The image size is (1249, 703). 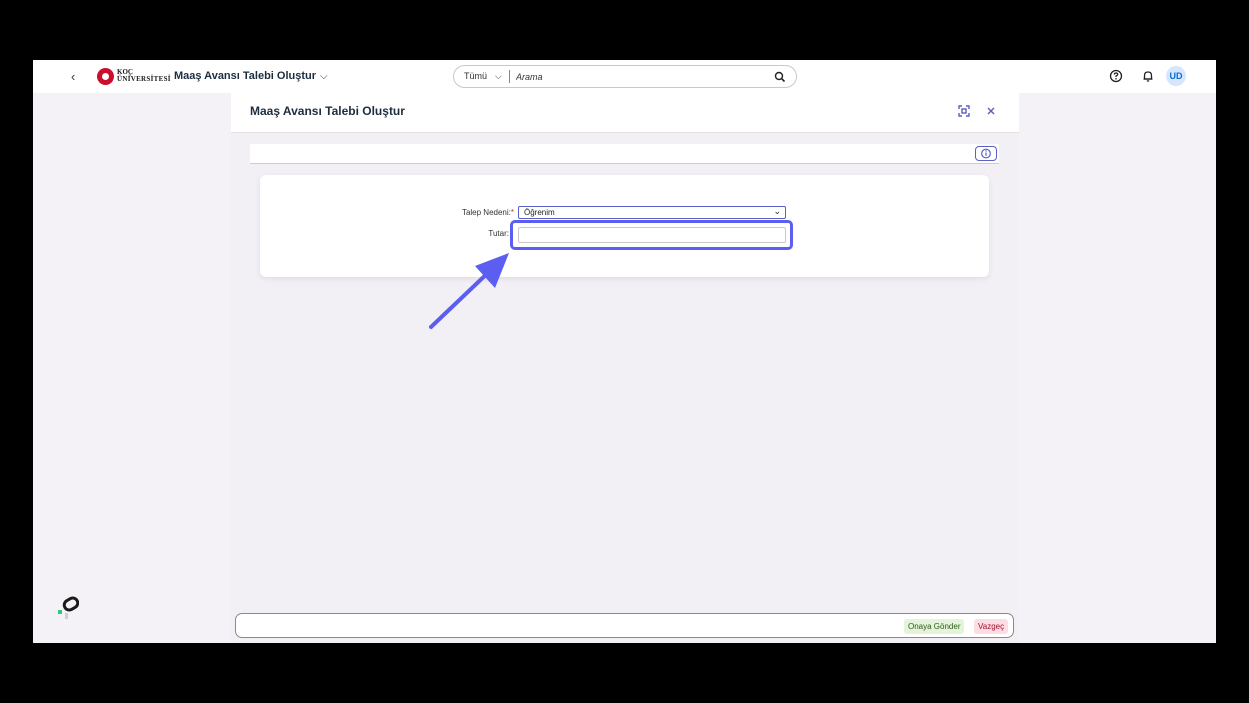 What do you see at coordinates (512, 212) in the screenshot?
I see `required-marker: *` at bounding box center [512, 212].